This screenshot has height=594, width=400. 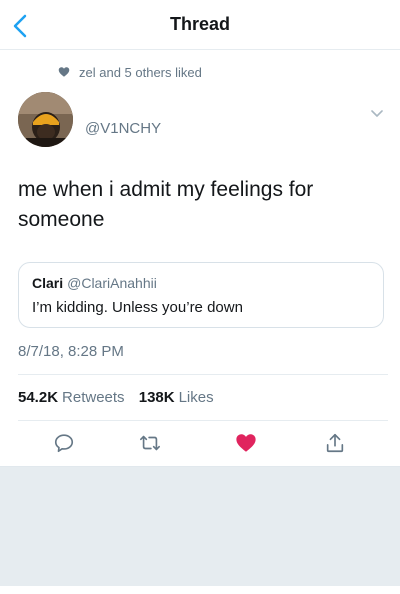 I want to click on tweet-menu-button, so click(x=377, y=111).